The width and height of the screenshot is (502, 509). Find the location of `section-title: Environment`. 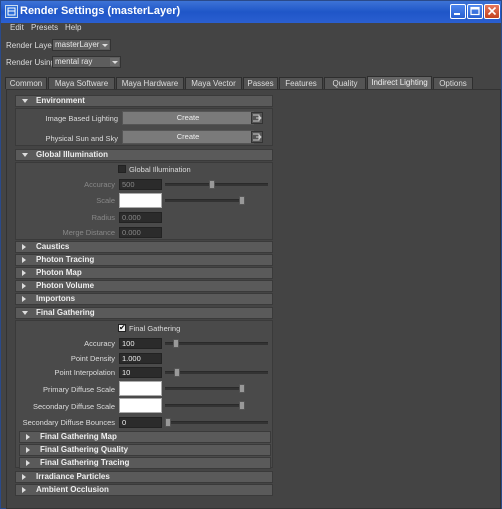

section-title: Environment is located at coordinates (60, 100).